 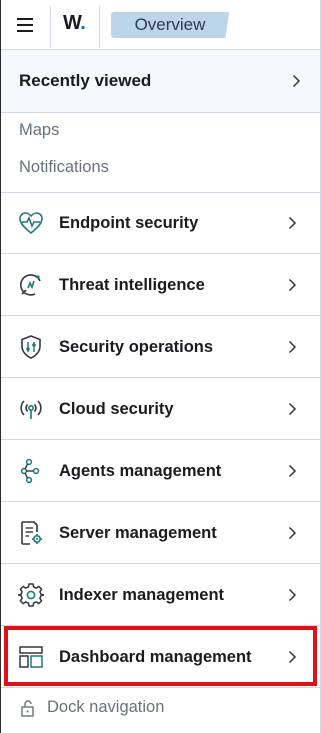 What do you see at coordinates (140, 470) in the screenshot?
I see `nav-item-label: Agents management` at bounding box center [140, 470].